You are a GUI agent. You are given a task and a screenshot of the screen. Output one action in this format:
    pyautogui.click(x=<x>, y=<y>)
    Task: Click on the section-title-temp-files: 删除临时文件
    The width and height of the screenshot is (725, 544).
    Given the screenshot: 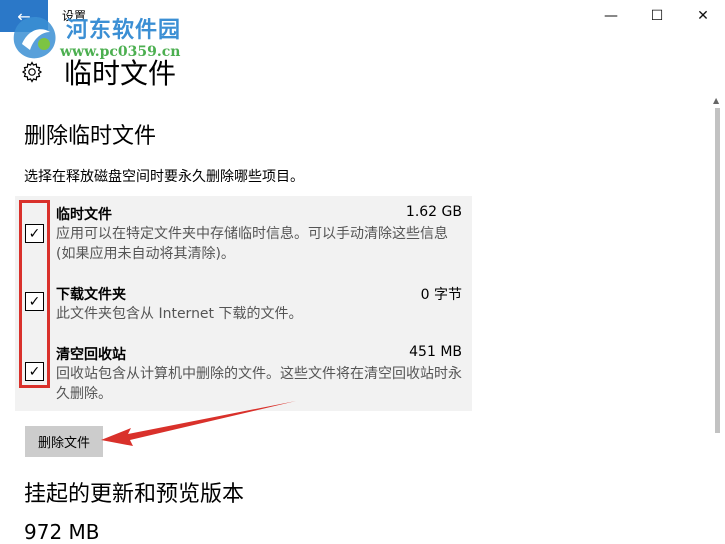 What is the action you would take?
    pyautogui.click(x=90, y=136)
    